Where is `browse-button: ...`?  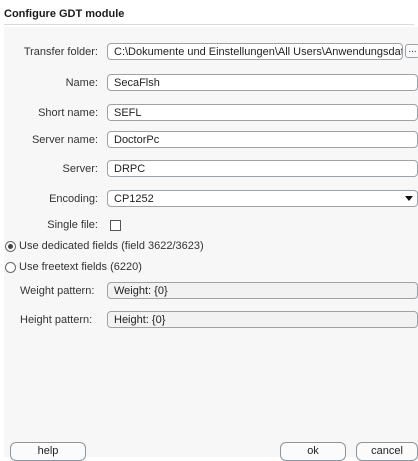 browse-button: ... is located at coordinates (411, 51).